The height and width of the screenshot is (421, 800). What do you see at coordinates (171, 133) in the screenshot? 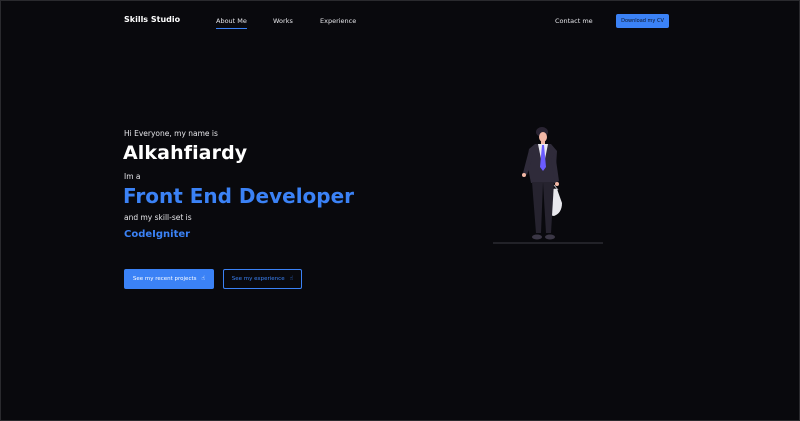
I see `hero-greeting: Hi Everyone, my name is` at bounding box center [171, 133].